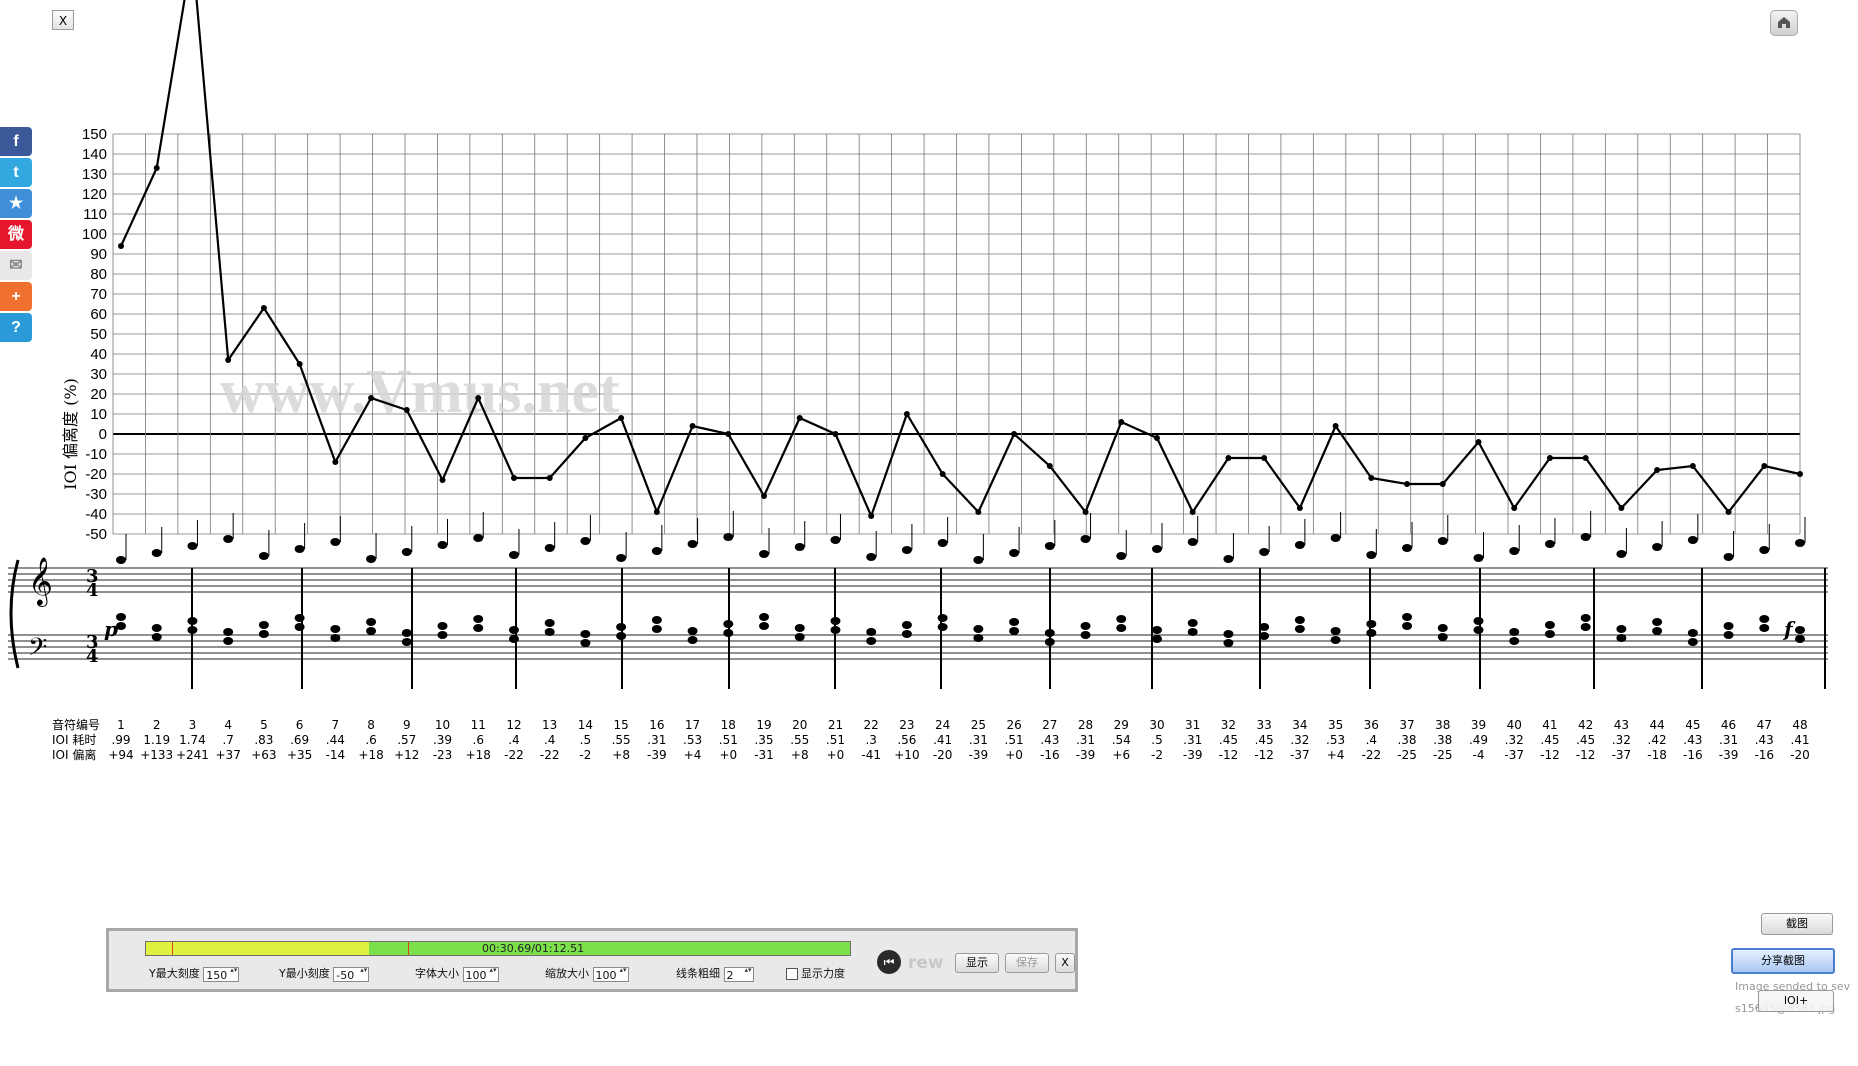  What do you see at coordinates (14, 614) in the screenshot?
I see `score-brace` at bounding box center [14, 614].